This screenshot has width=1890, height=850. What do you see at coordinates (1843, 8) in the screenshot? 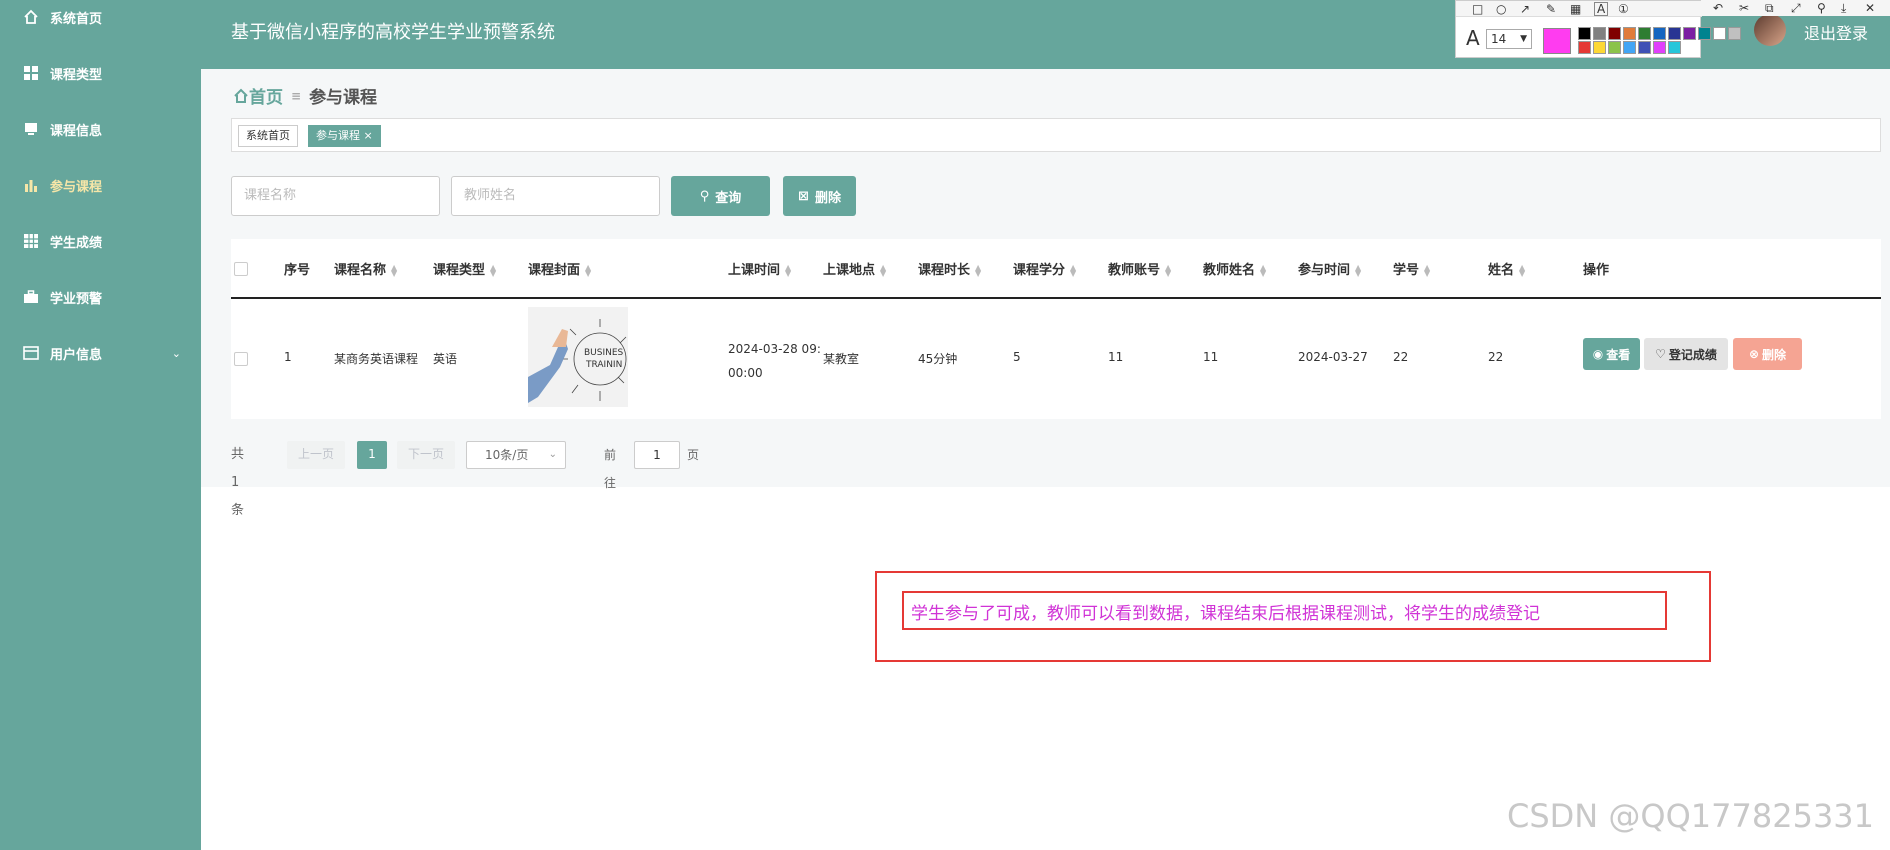
I see `download-icon: ⤓` at bounding box center [1843, 8].